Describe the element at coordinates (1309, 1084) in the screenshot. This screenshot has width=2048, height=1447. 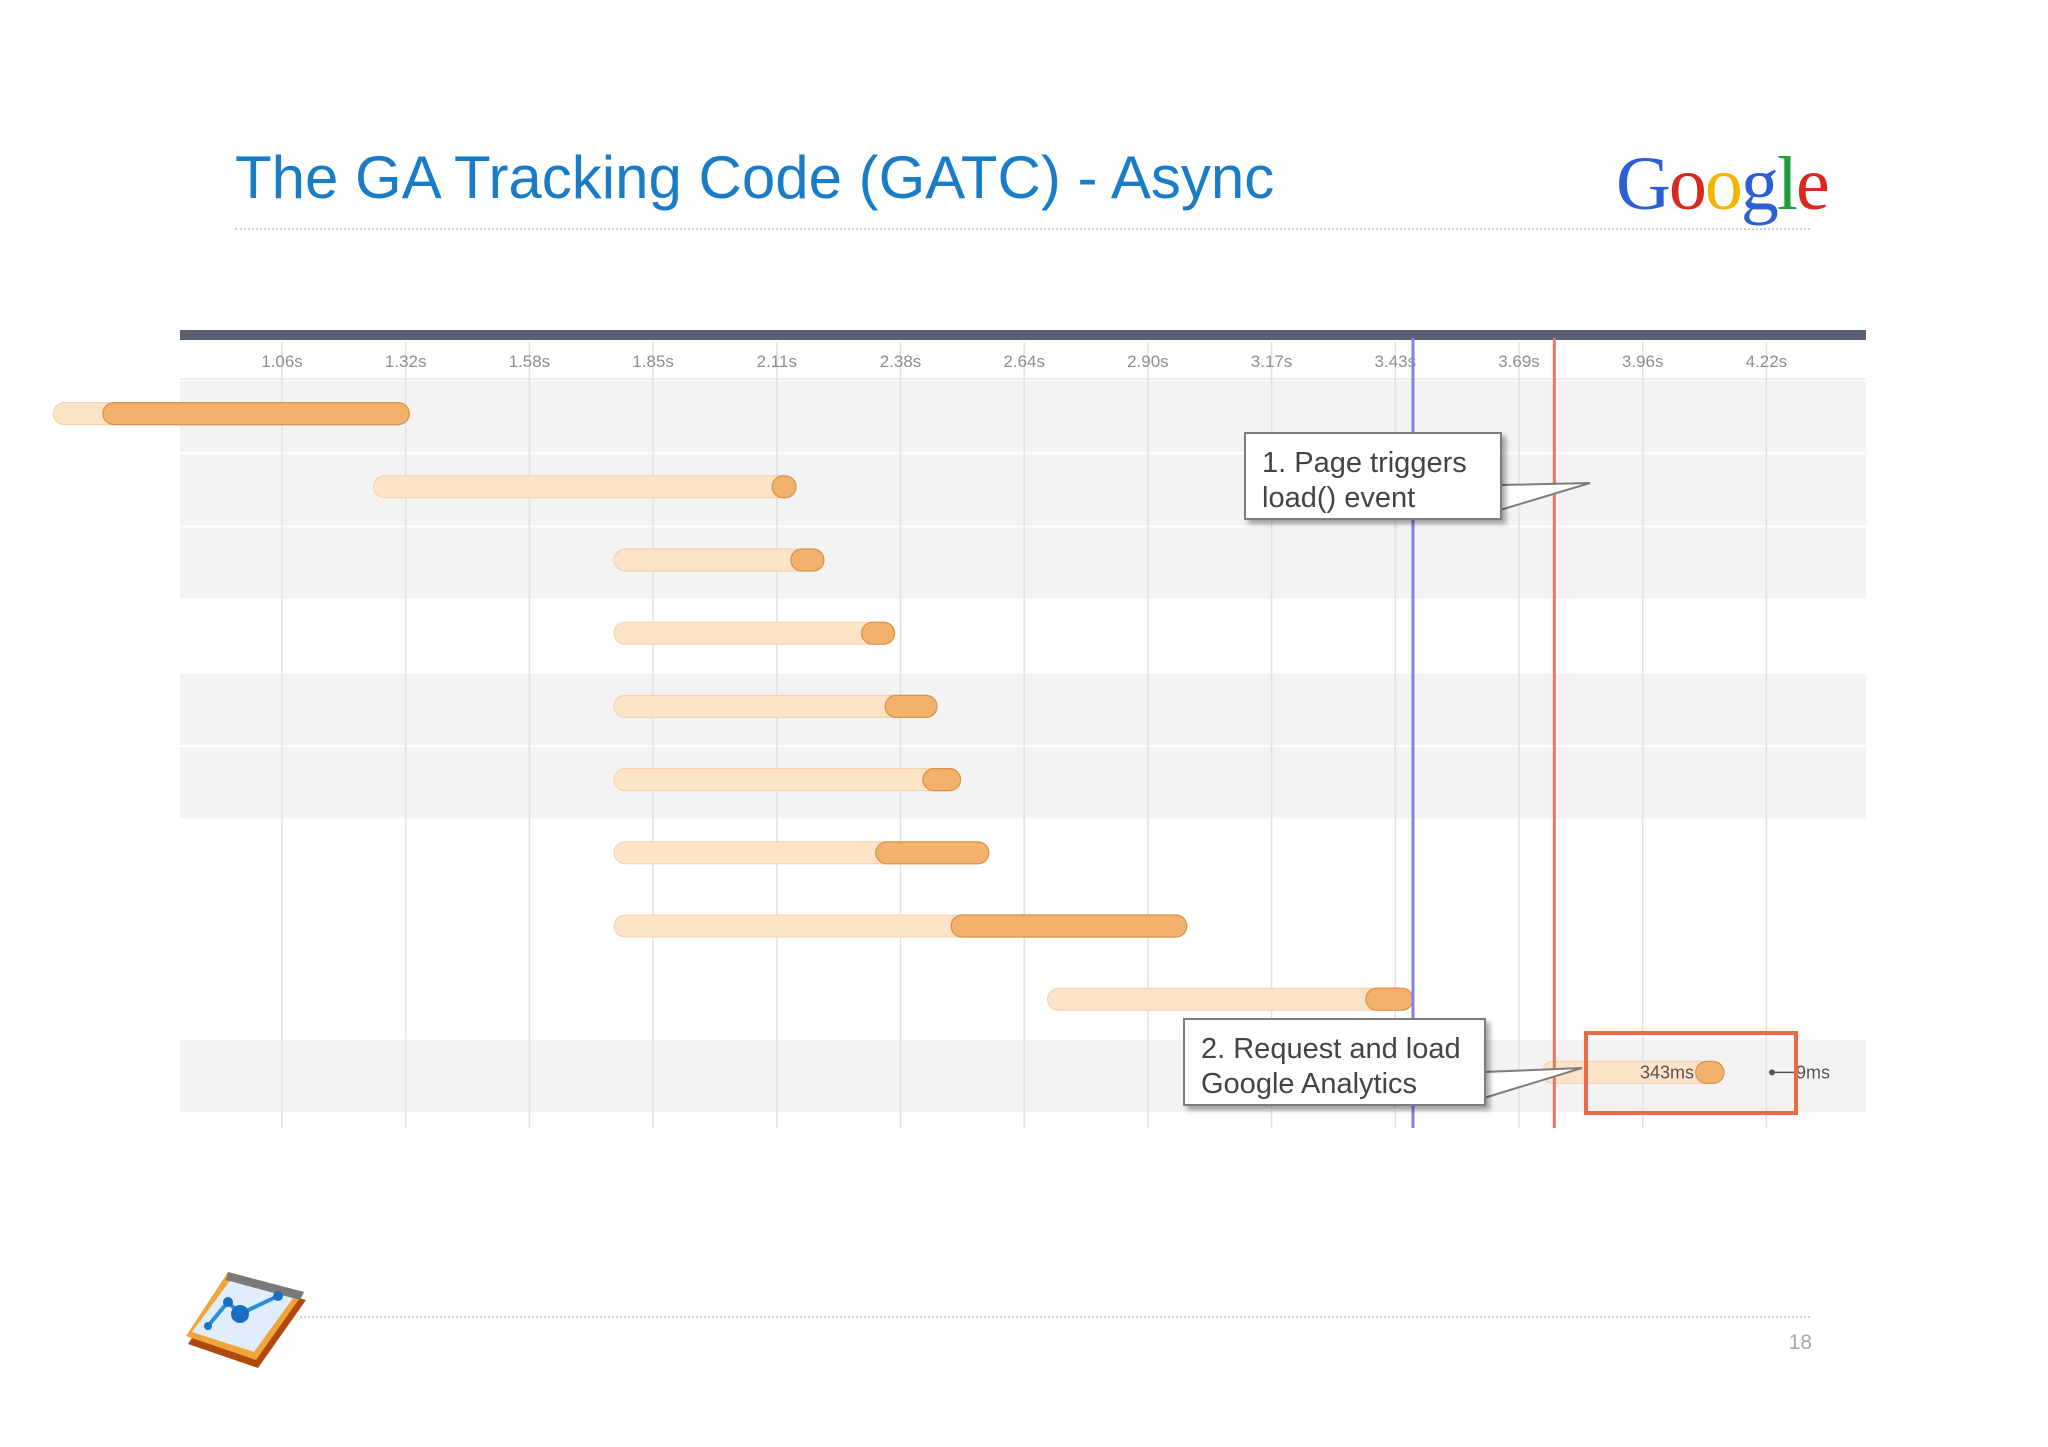
I see `callout-ga-request-line2: Google Analytics` at that location.